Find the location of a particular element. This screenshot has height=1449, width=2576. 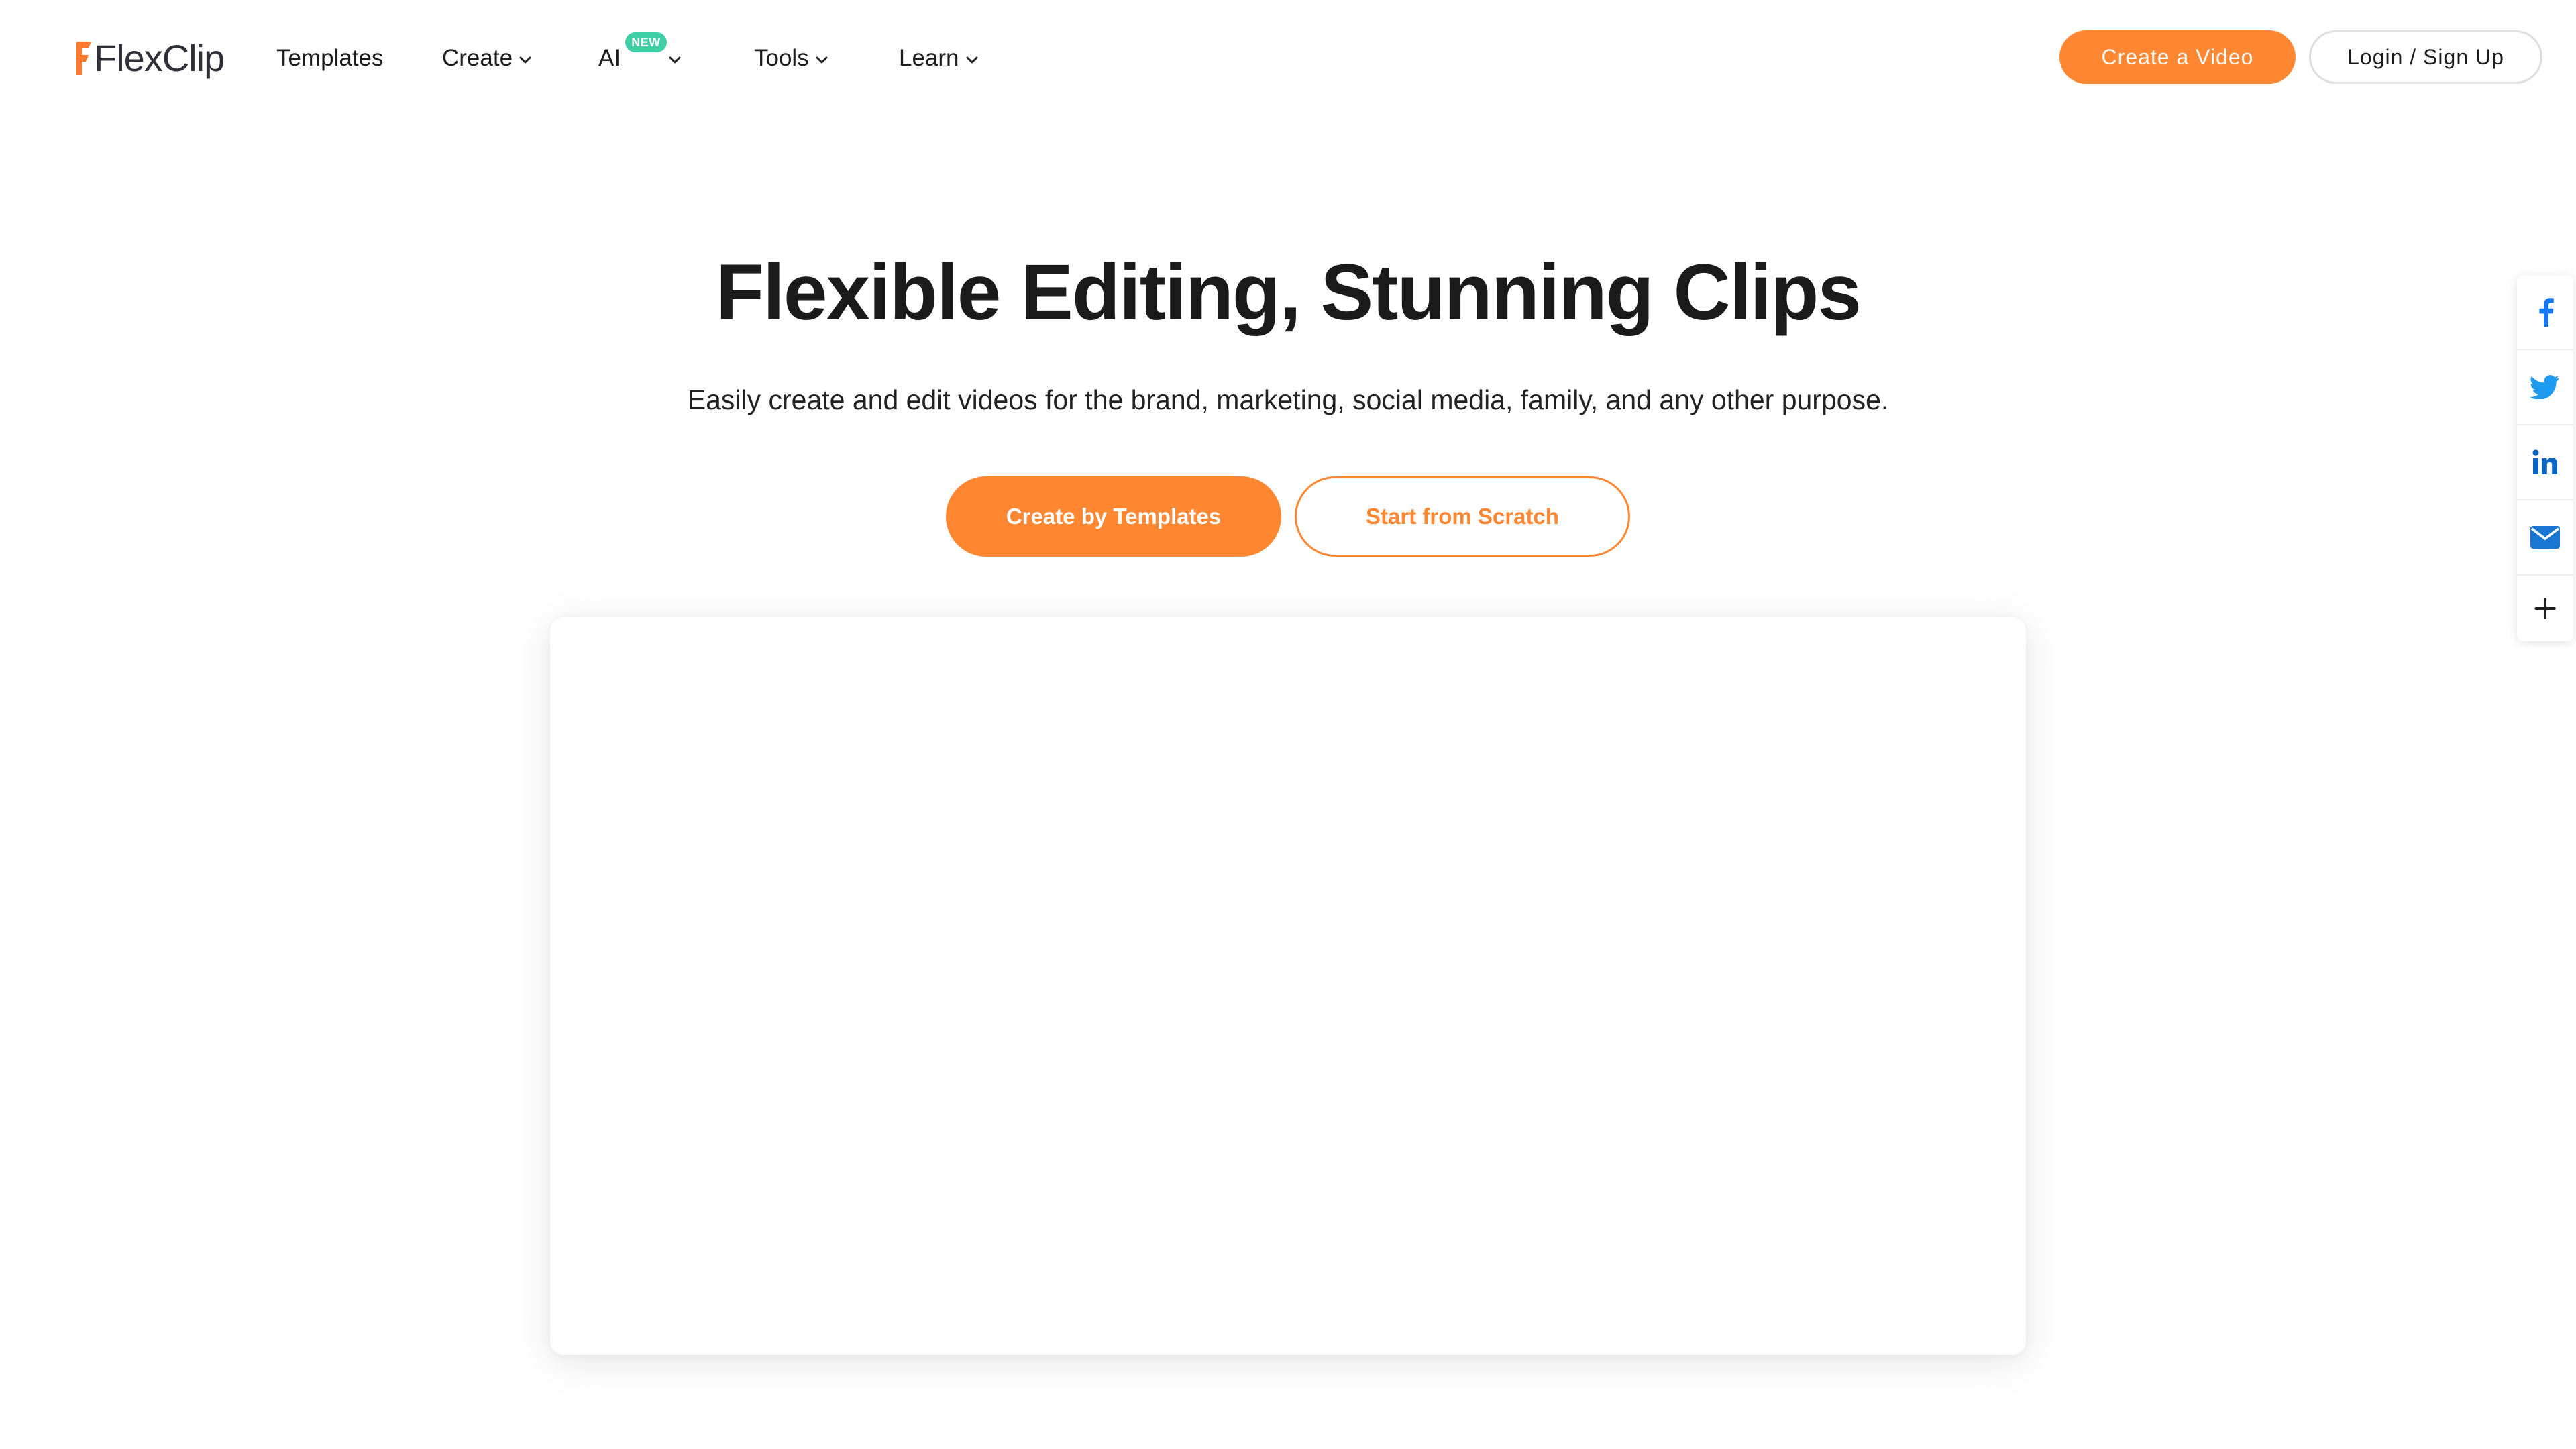

share-linkedin is located at coordinates (2545, 462).